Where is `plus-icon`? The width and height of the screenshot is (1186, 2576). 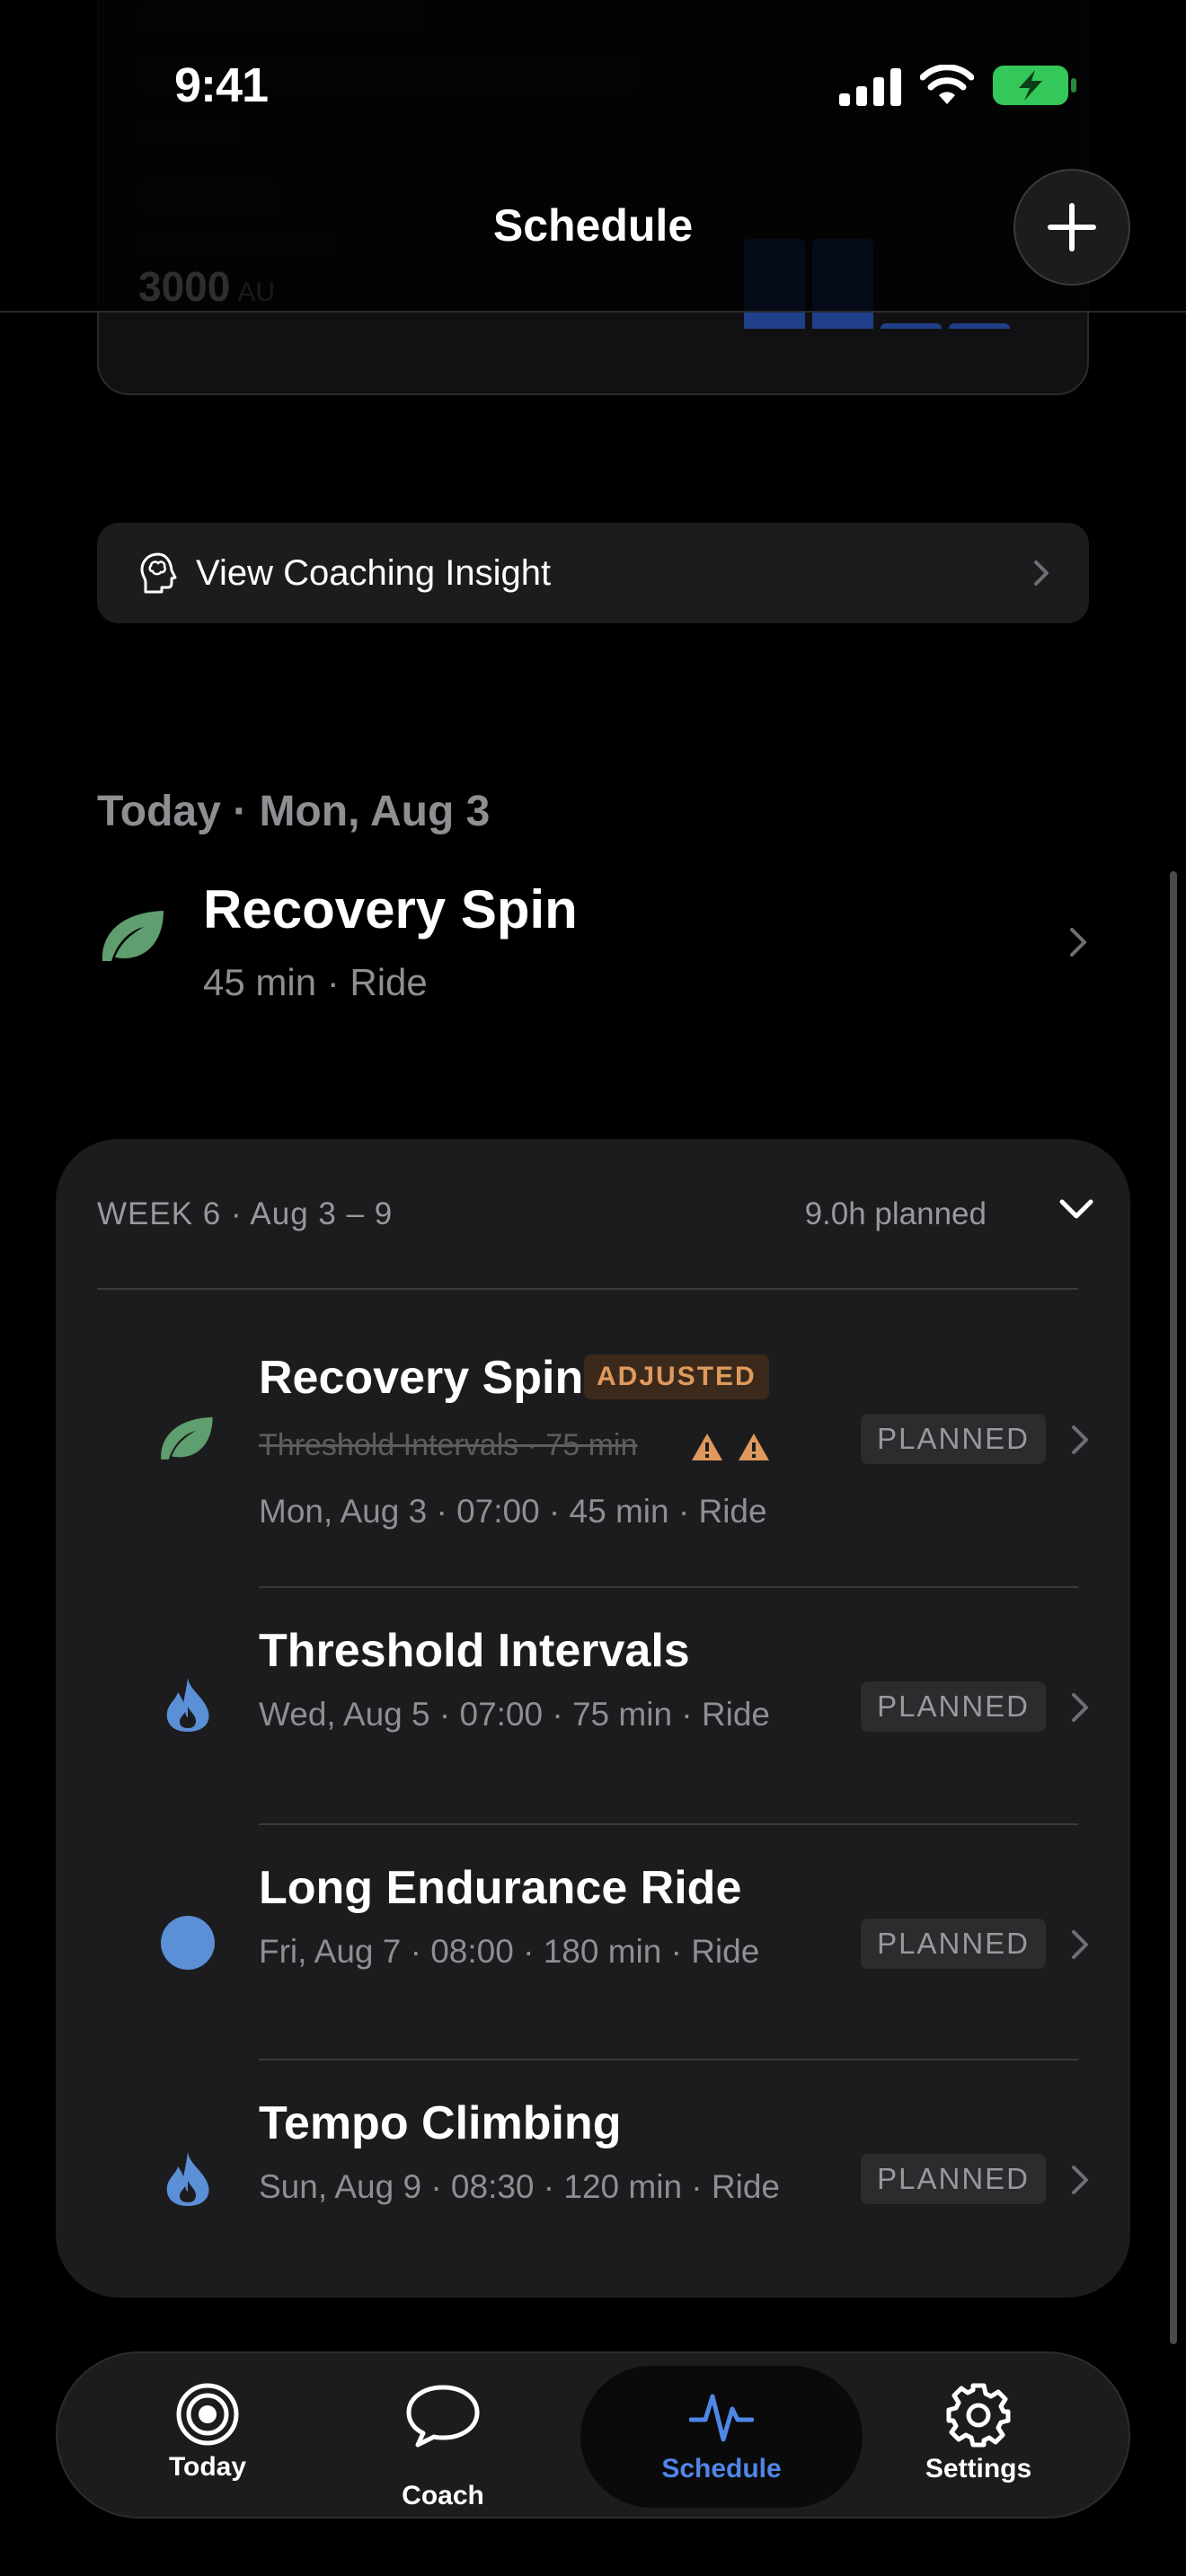 plus-icon is located at coordinates (1072, 227).